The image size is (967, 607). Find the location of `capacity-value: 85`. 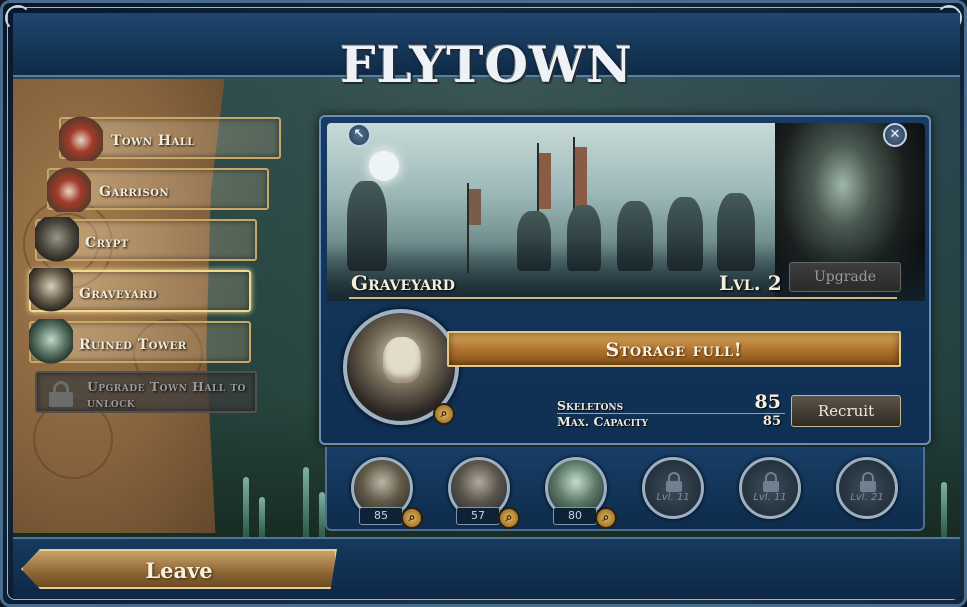

capacity-value: 85 is located at coordinates (771, 421).